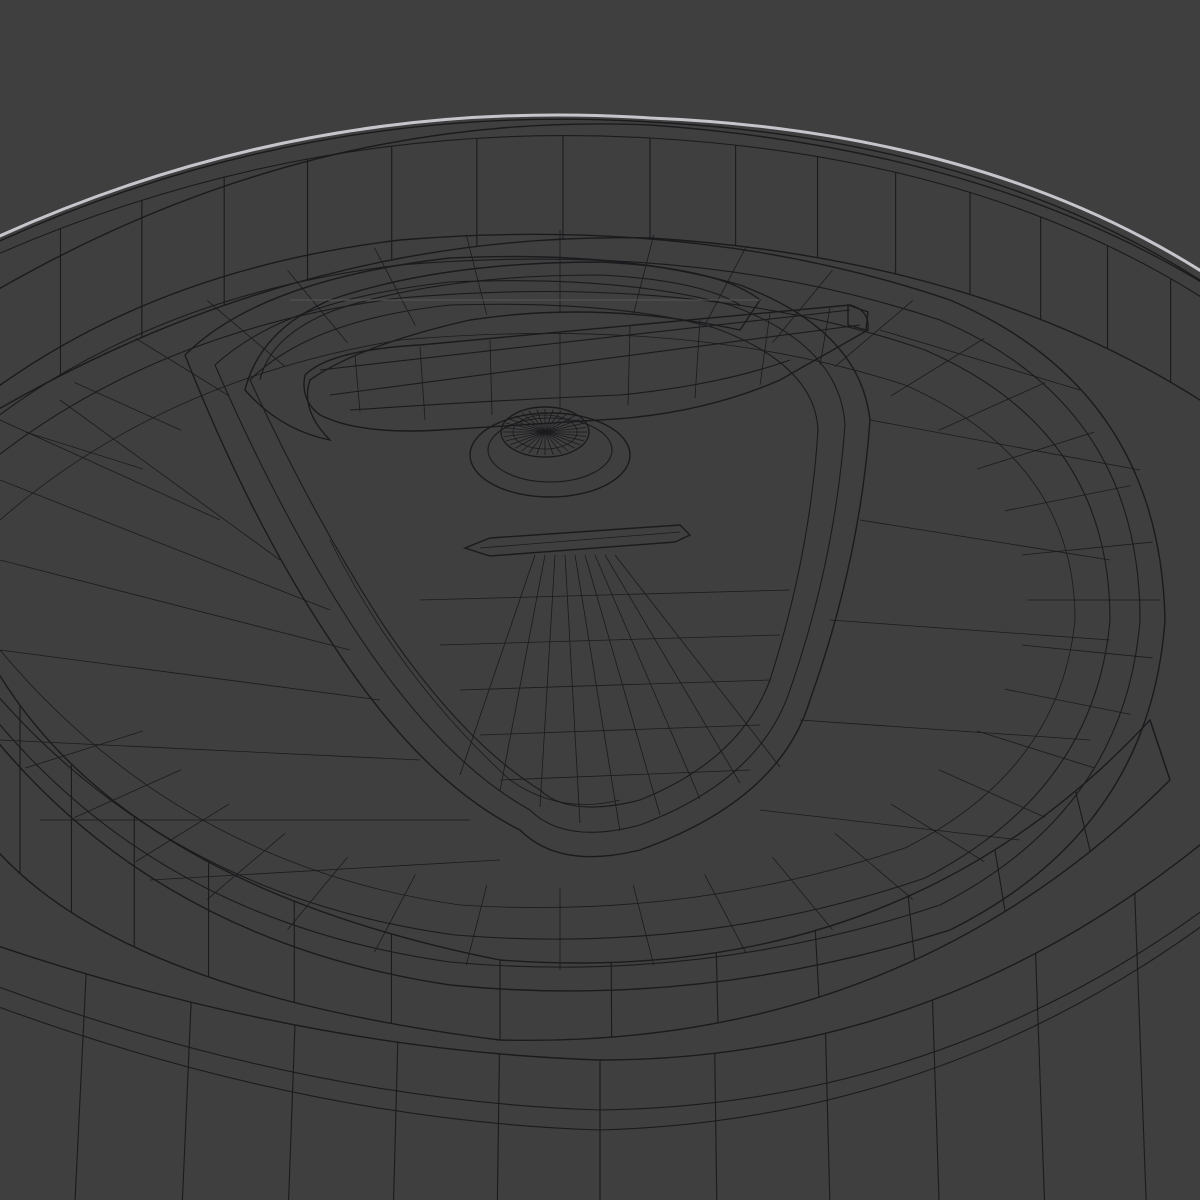  I want to click on rivet, so click(550, 452).